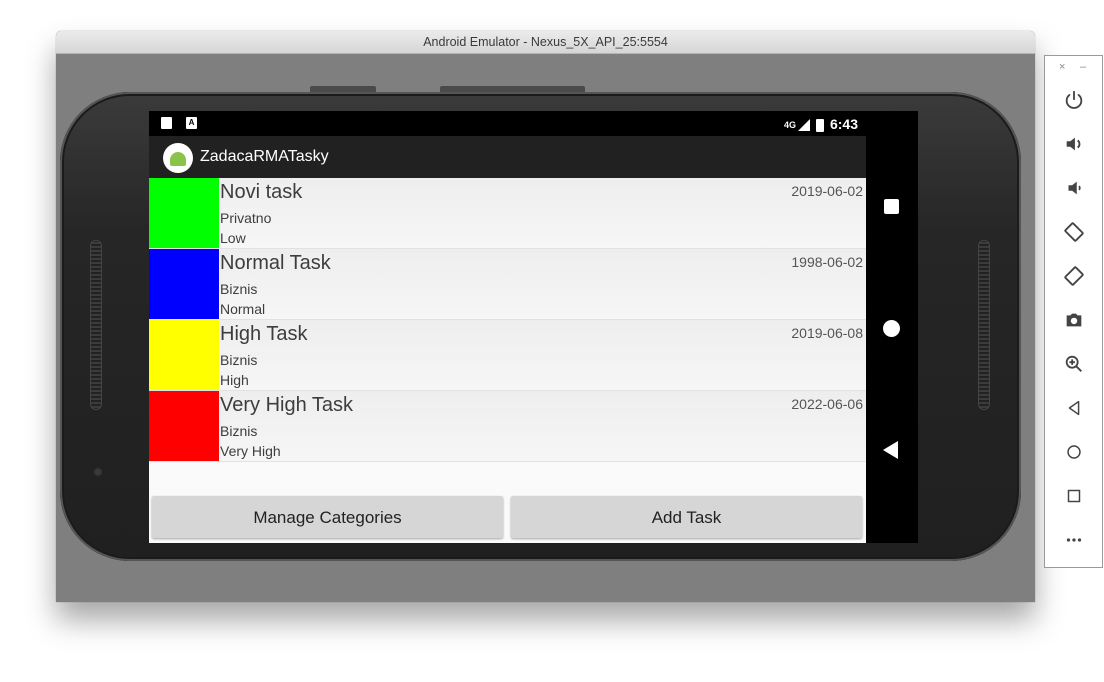 The height and width of the screenshot is (682, 1104). What do you see at coordinates (287, 405) in the screenshot?
I see `task-name: Very High Task` at bounding box center [287, 405].